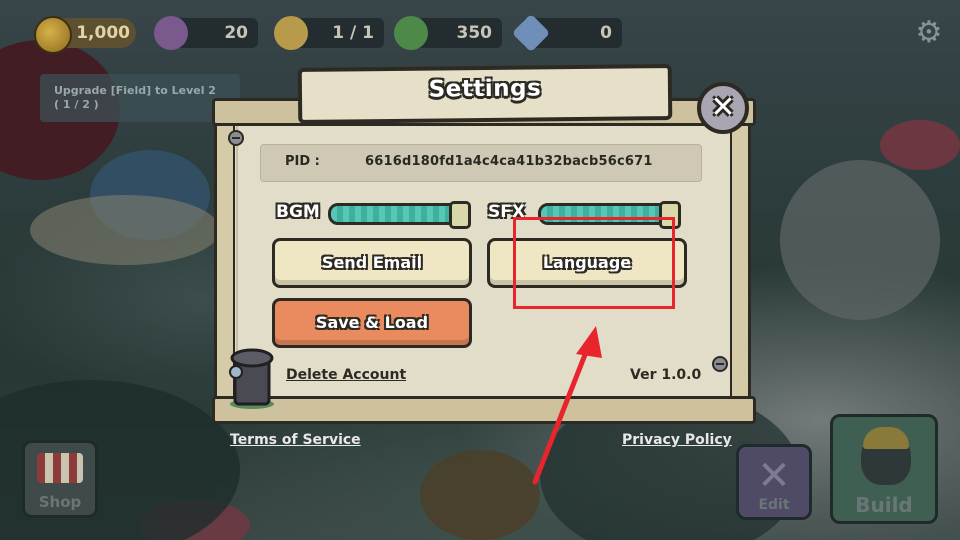 This screenshot has height=540, width=960. What do you see at coordinates (252, 377) in the screenshot?
I see `trash-can-icon` at bounding box center [252, 377].